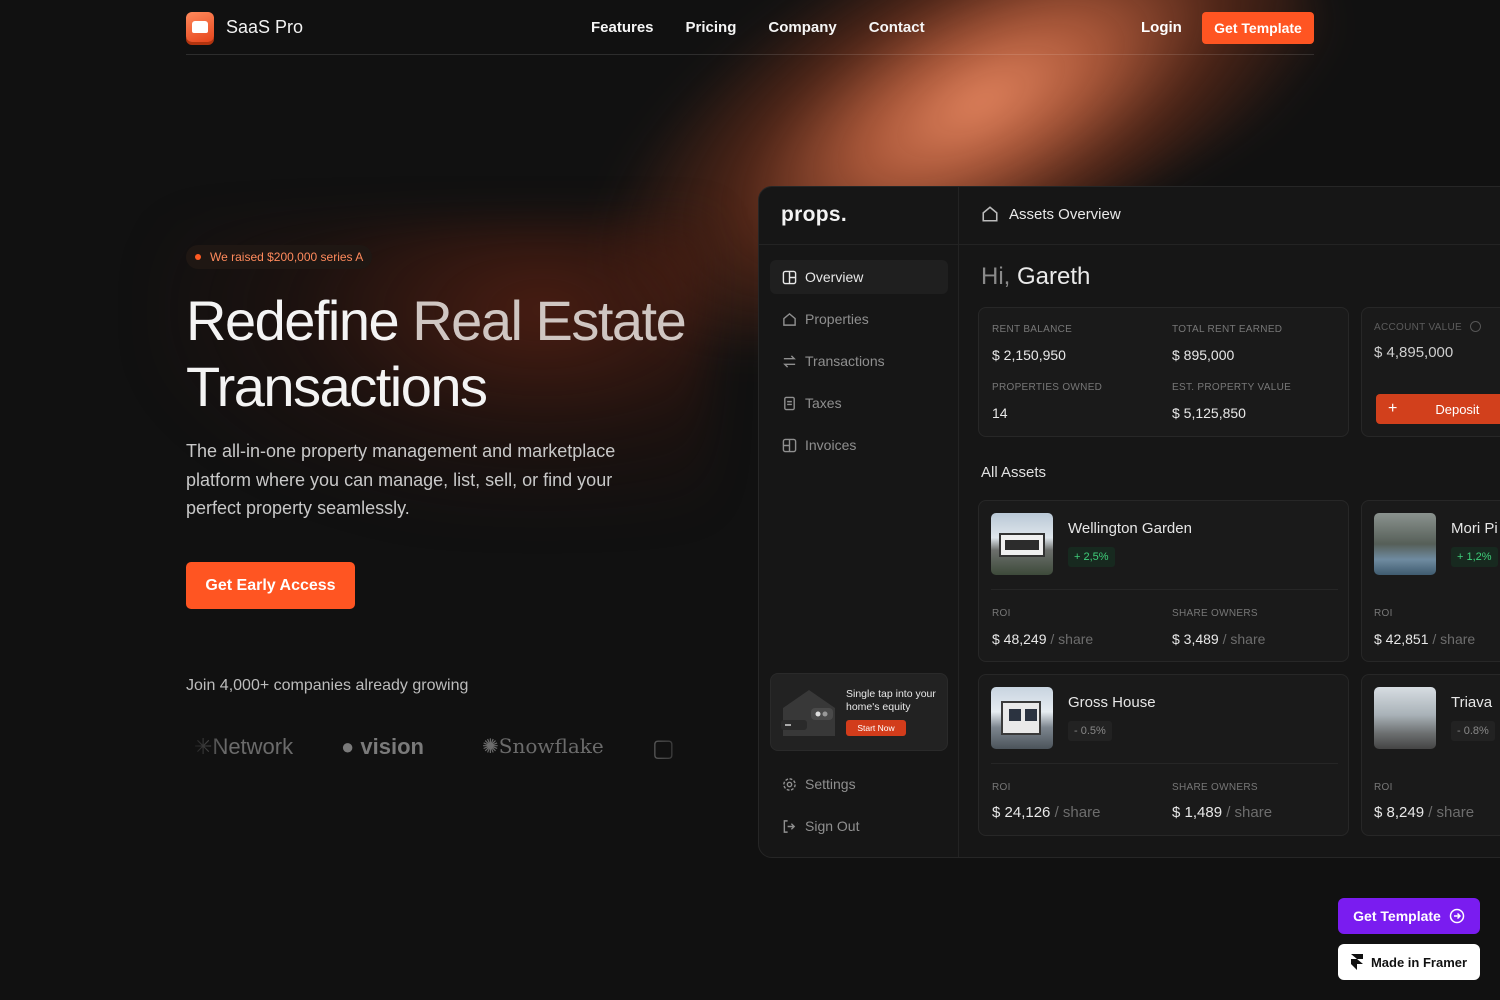 The width and height of the screenshot is (1500, 1000). Describe the element at coordinates (1425, 639) in the screenshot. I see `roi-value: $ 42,851 / share` at that location.